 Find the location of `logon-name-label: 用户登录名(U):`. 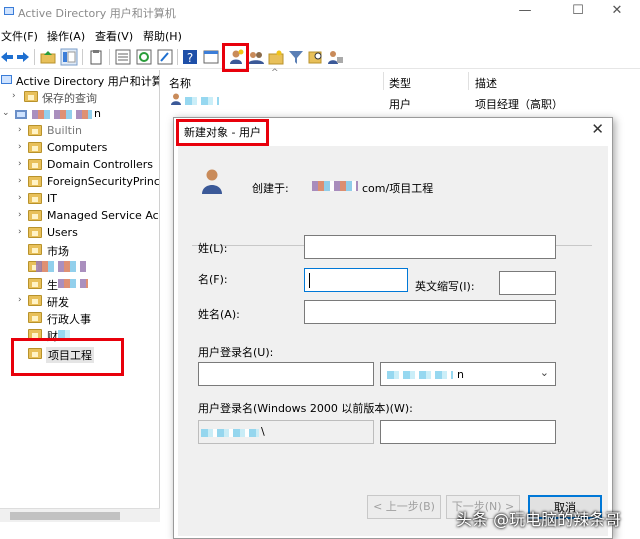

logon-name-label: 用户登录名(U): is located at coordinates (236, 352).